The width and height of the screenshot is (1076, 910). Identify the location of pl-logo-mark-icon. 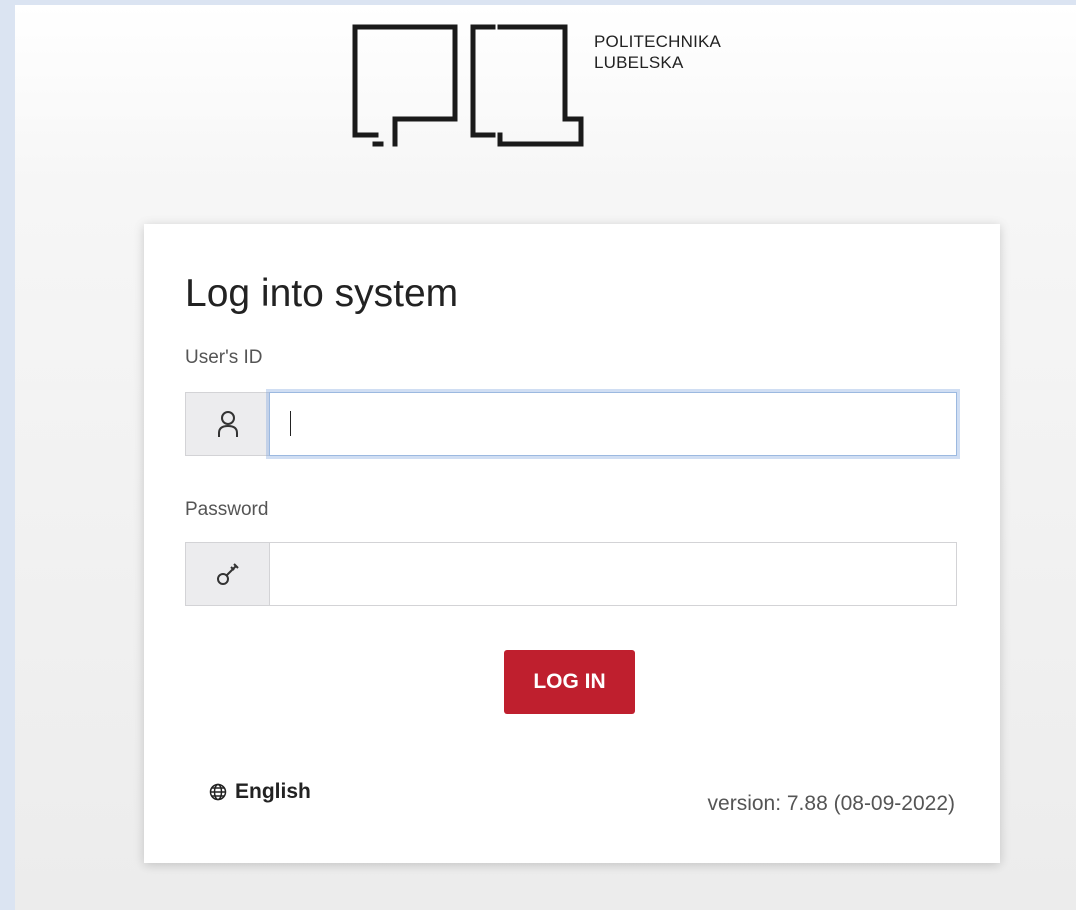
(468, 85).